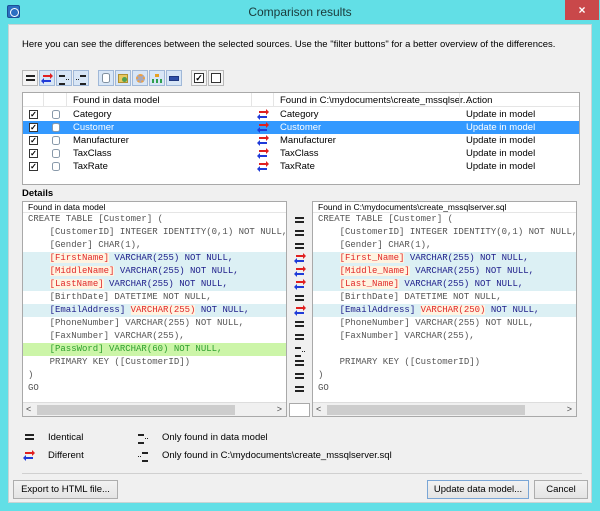 Image resolution: width=600 pixels, height=511 pixels. I want to click on gutter-scrollbar, so click(299, 410).